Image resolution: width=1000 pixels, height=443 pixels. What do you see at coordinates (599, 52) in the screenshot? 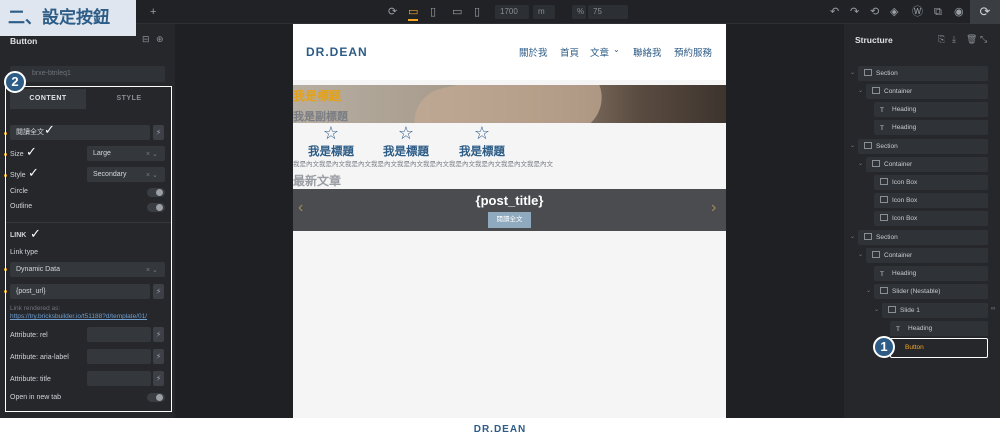
I see `nav-articles: 文章` at bounding box center [599, 52].